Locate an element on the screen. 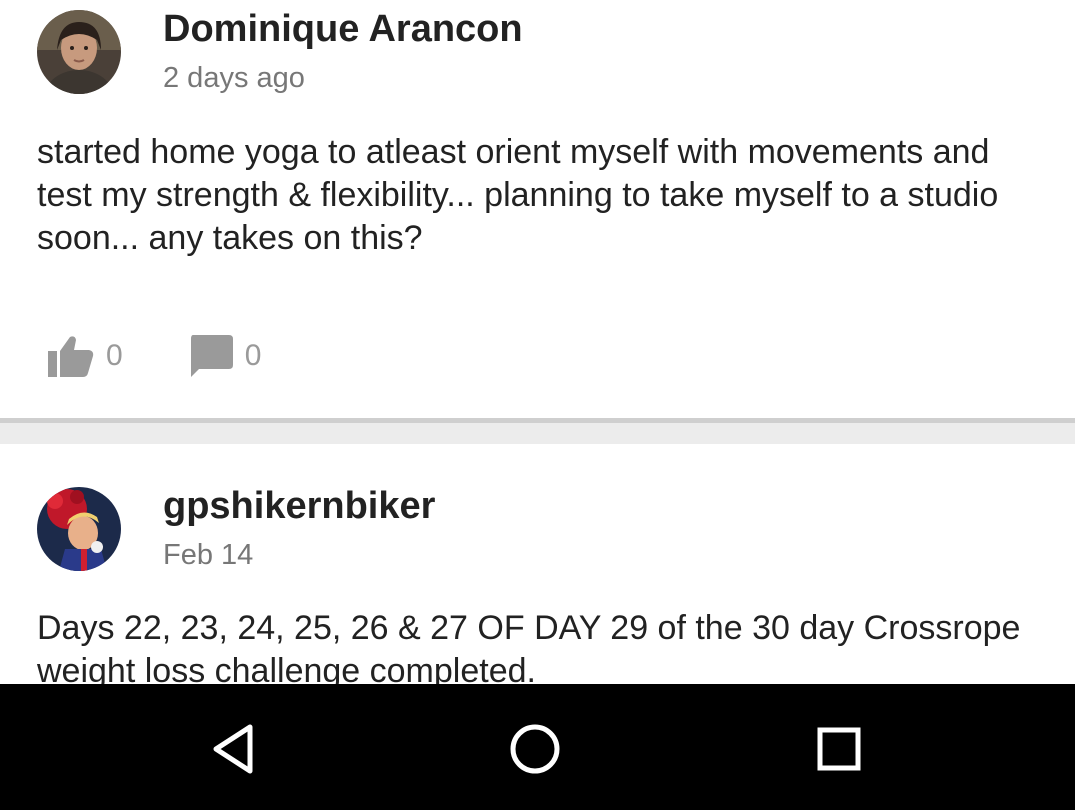 This screenshot has width=1075, height=810. post-timestamp: 2 days ago is located at coordinates (234, 78).